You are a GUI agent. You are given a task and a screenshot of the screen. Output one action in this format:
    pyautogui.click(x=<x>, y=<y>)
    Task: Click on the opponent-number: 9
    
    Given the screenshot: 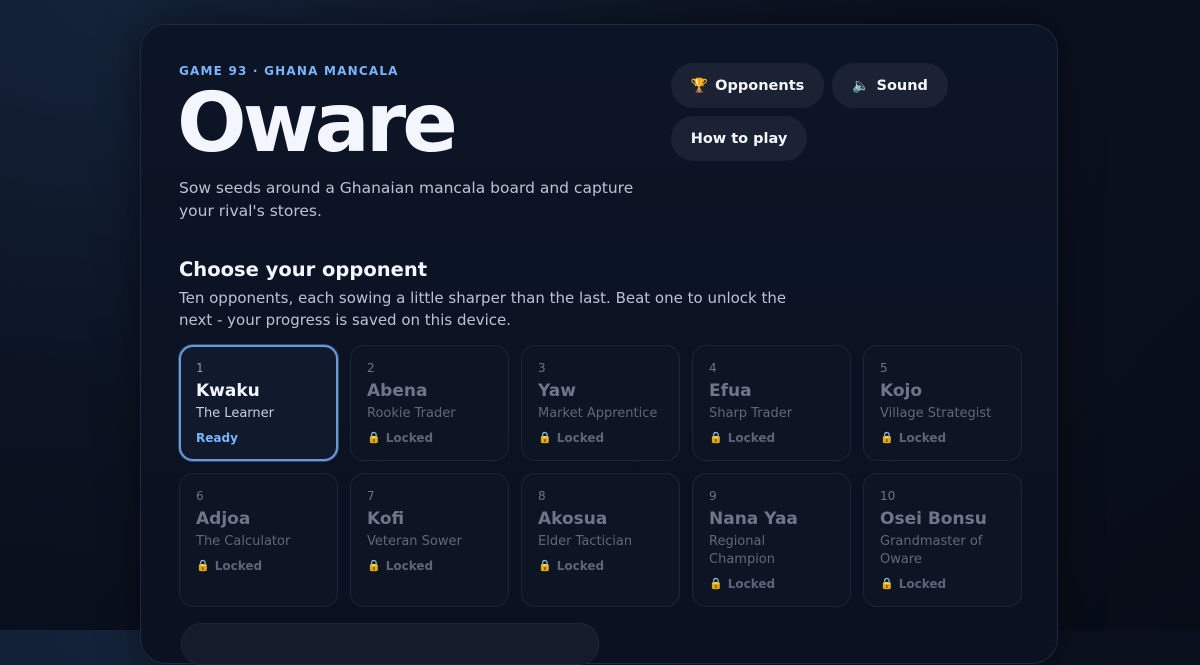 What is the action you would take?
    pyautogui.click(x=713, y=496)
    